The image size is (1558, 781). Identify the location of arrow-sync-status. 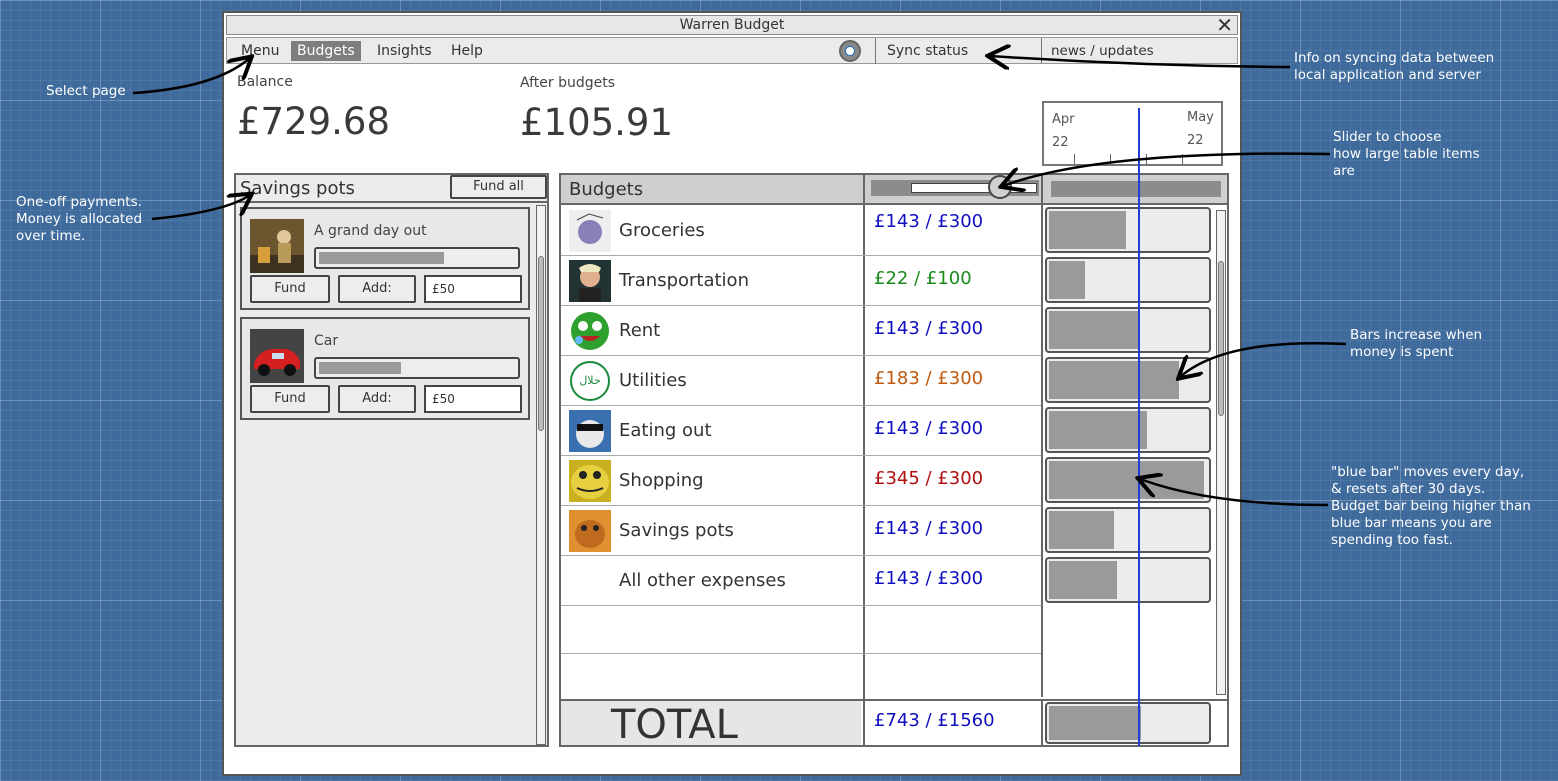
(1140, 61).